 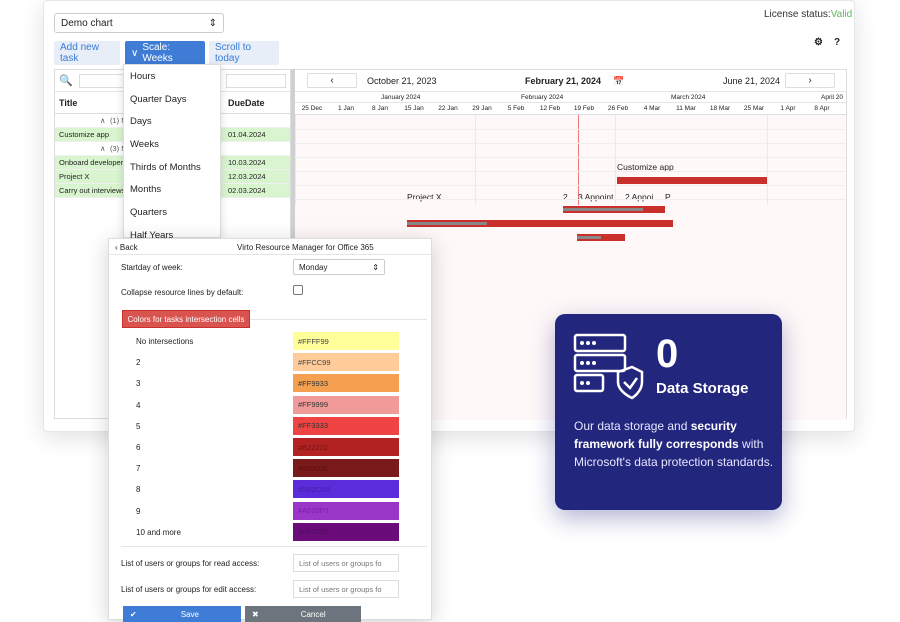 What do you see at coordinates (189, 614) in the screenshot?
I see `save-label: Save` at bounding box center [189, 614].